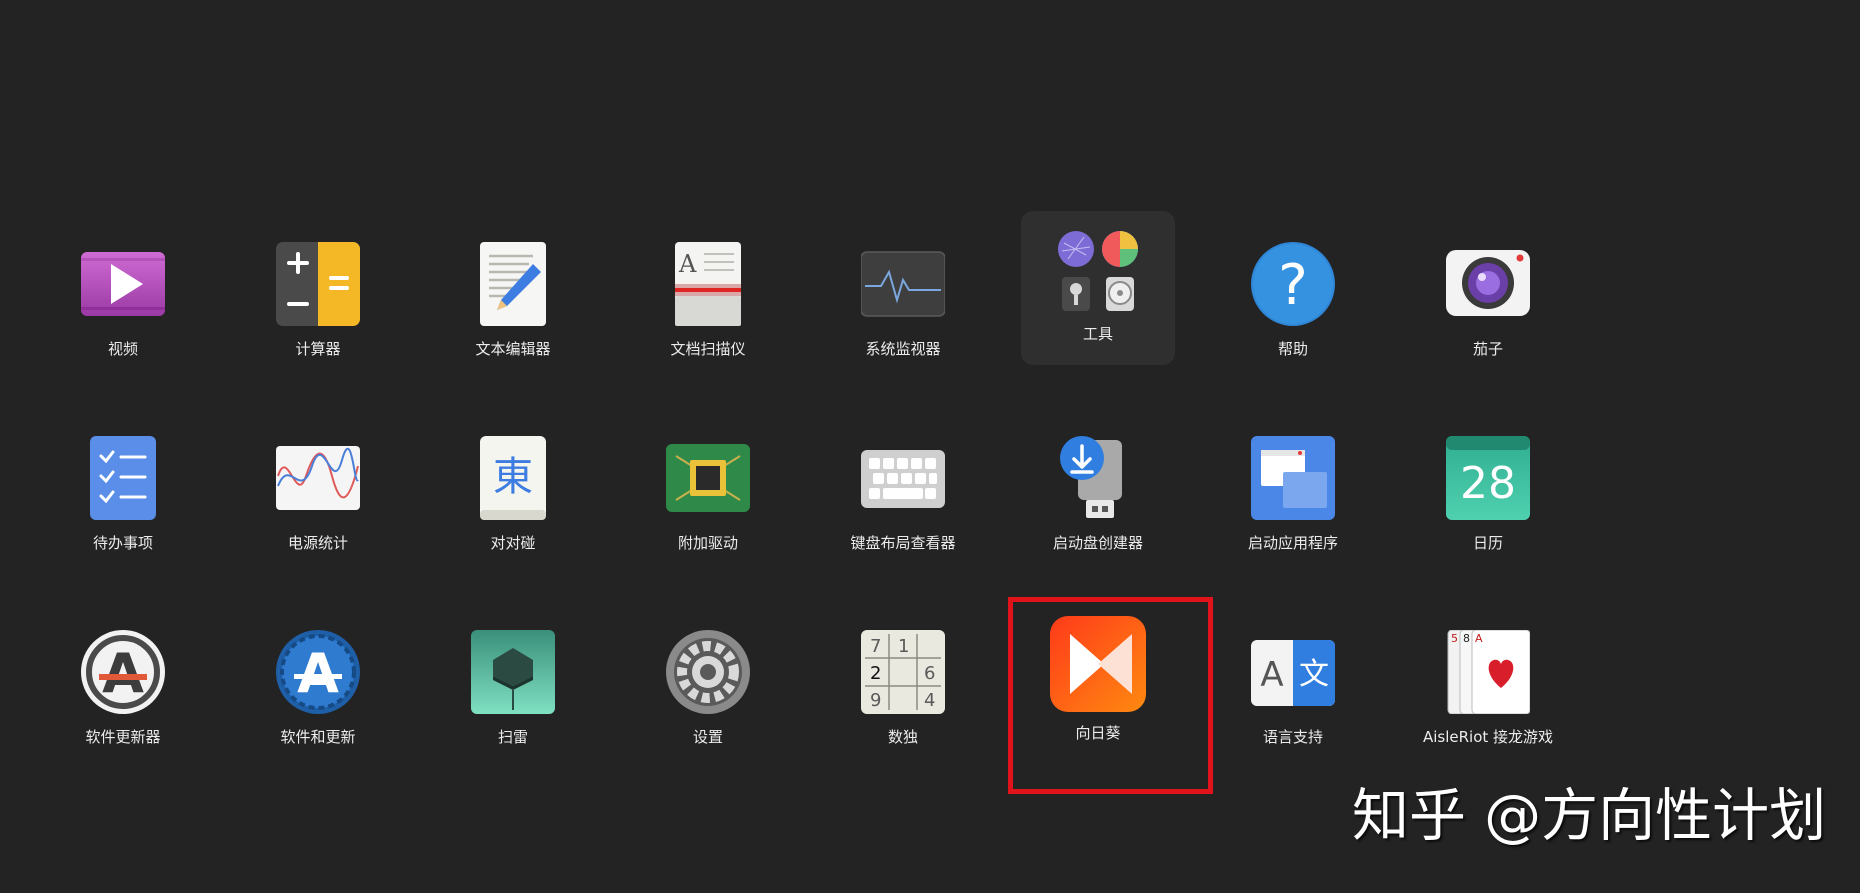  I want to click on app-tile-keyboard-layout: 键盘布局查看器, so click(903, 492).